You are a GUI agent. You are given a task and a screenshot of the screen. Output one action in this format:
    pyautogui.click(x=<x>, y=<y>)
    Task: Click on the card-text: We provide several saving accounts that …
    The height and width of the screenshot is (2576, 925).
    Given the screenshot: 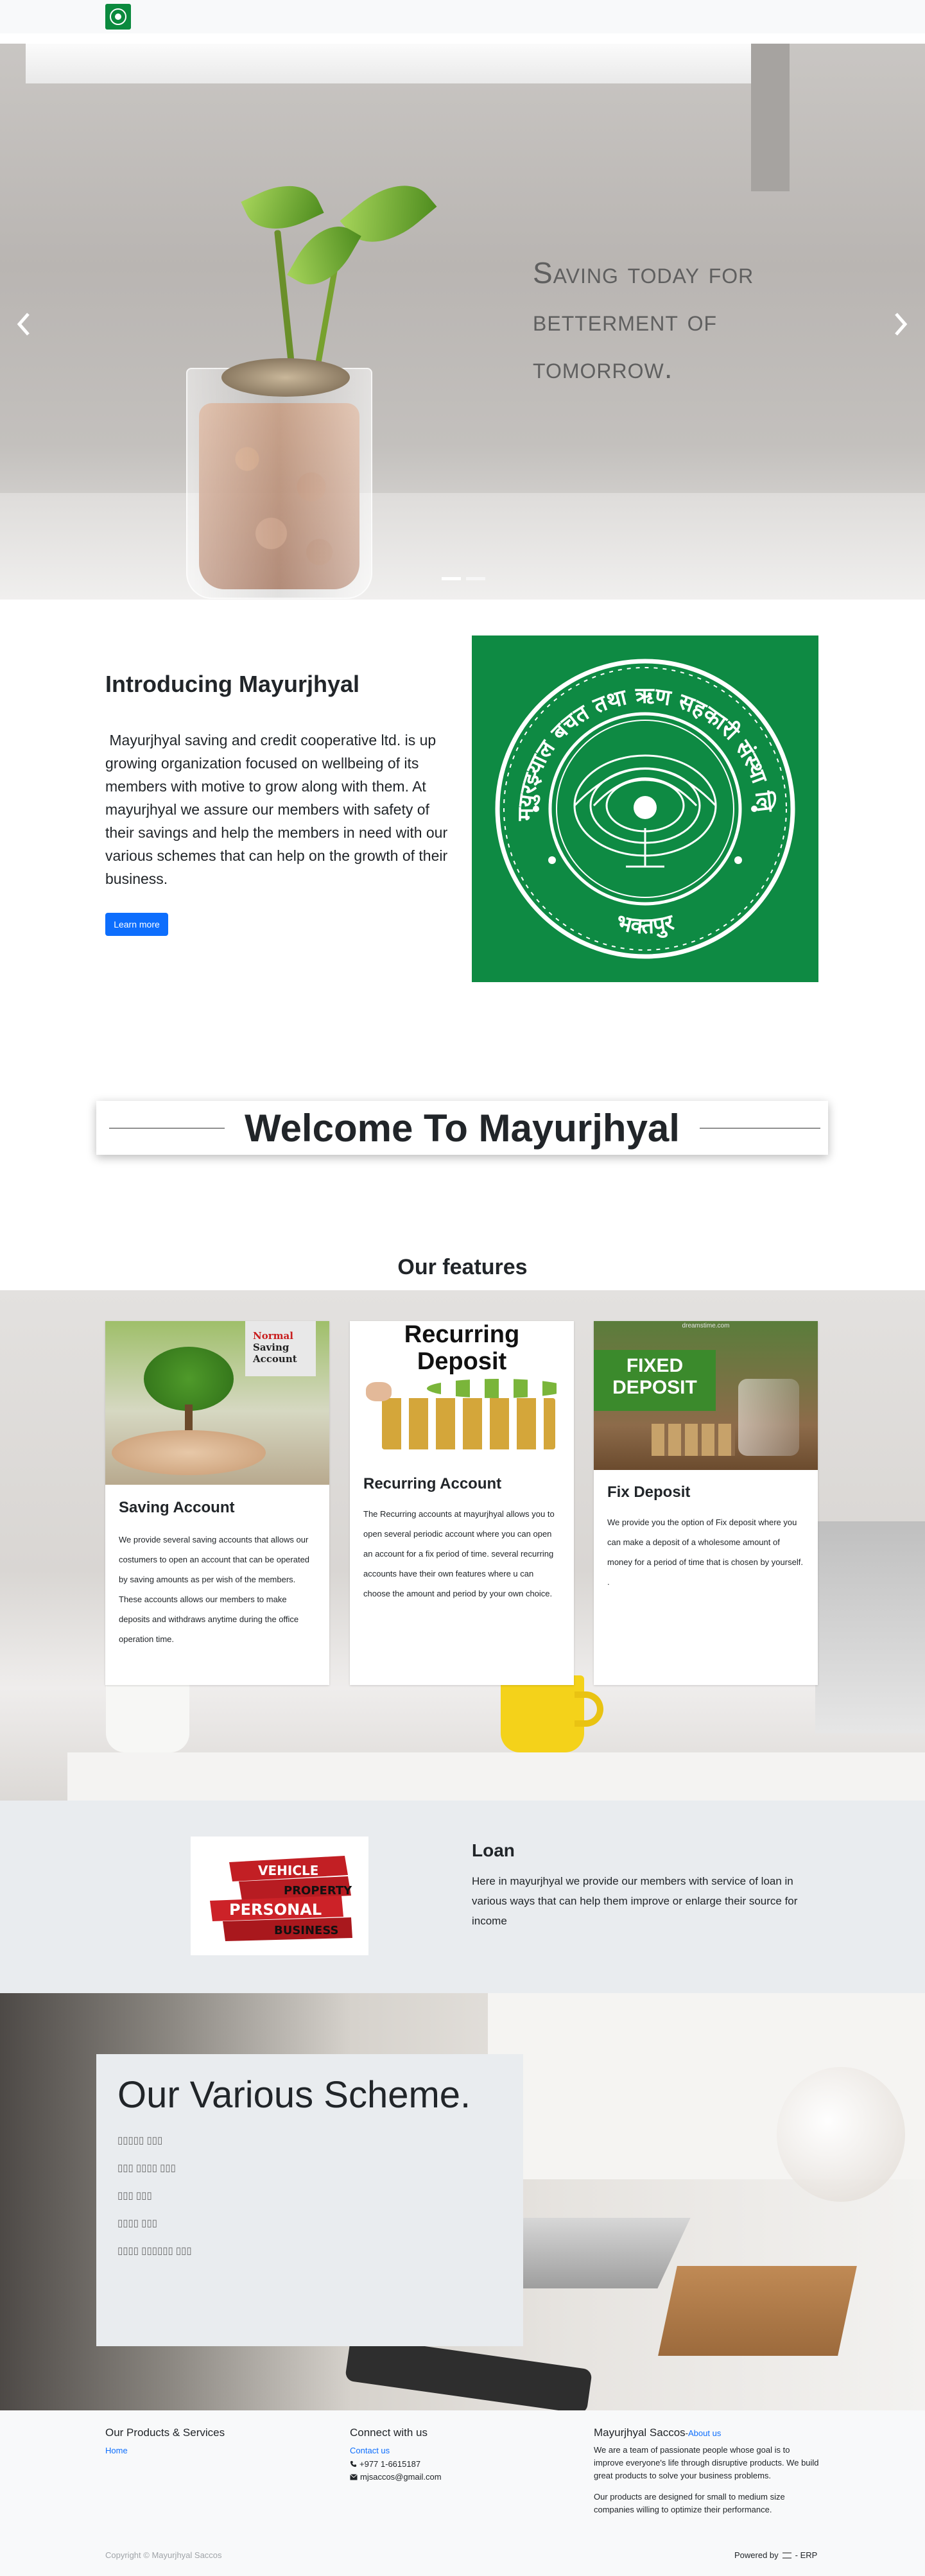 What is the action you would take?
    pyautogui.click(x=214, y=1590)
    